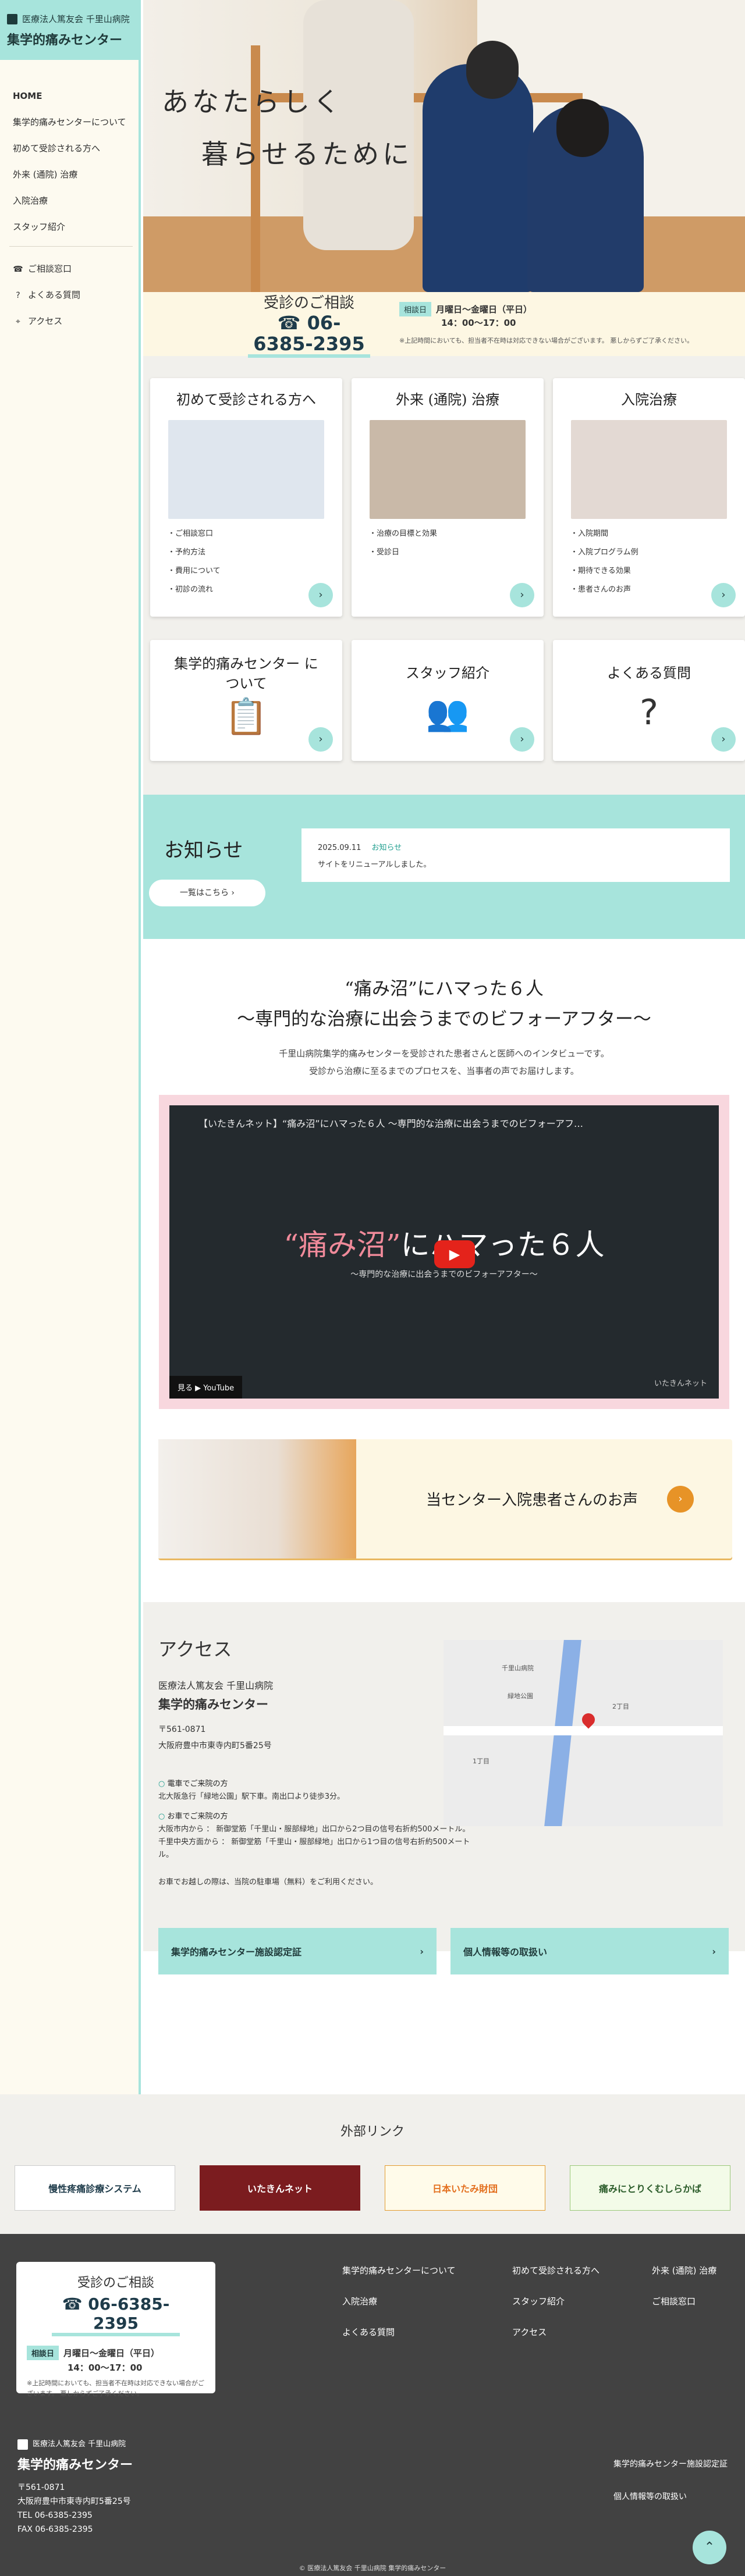 This screenshot has height=2576, width=745. What do you see at coordinates (604, 552) in the screenshot?
I see `list-item: ・入院プログラム例` at bounding box center [604, 552].